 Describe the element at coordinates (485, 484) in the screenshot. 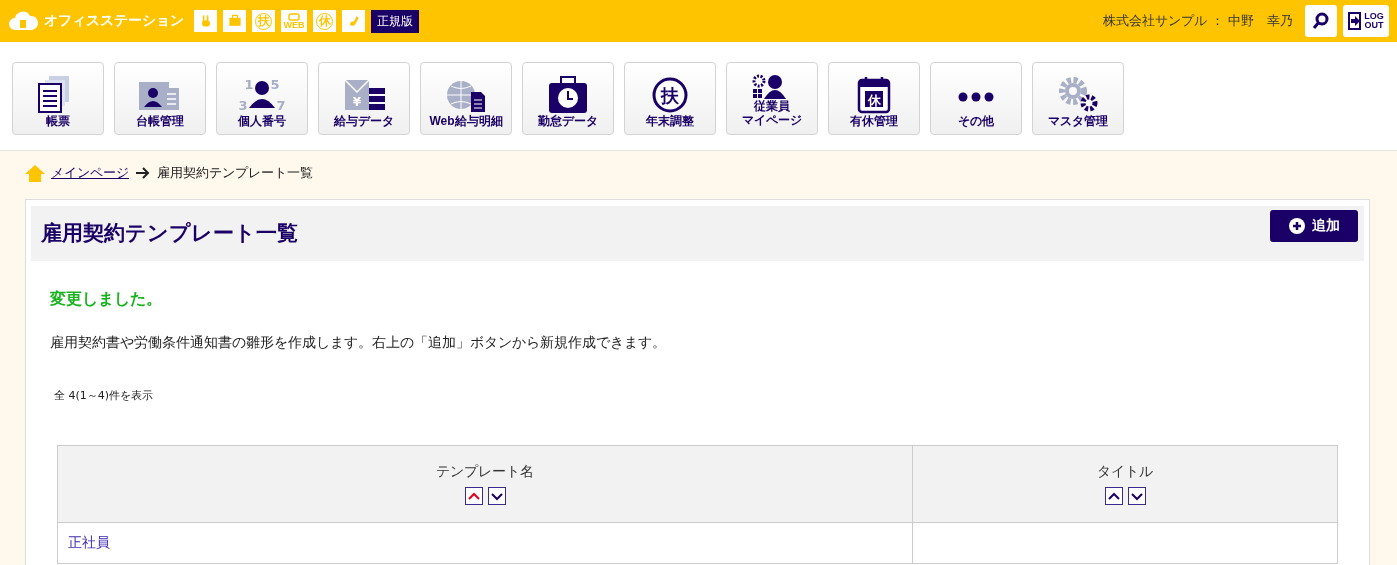

I see `column-header: テンプレート名` at that location.